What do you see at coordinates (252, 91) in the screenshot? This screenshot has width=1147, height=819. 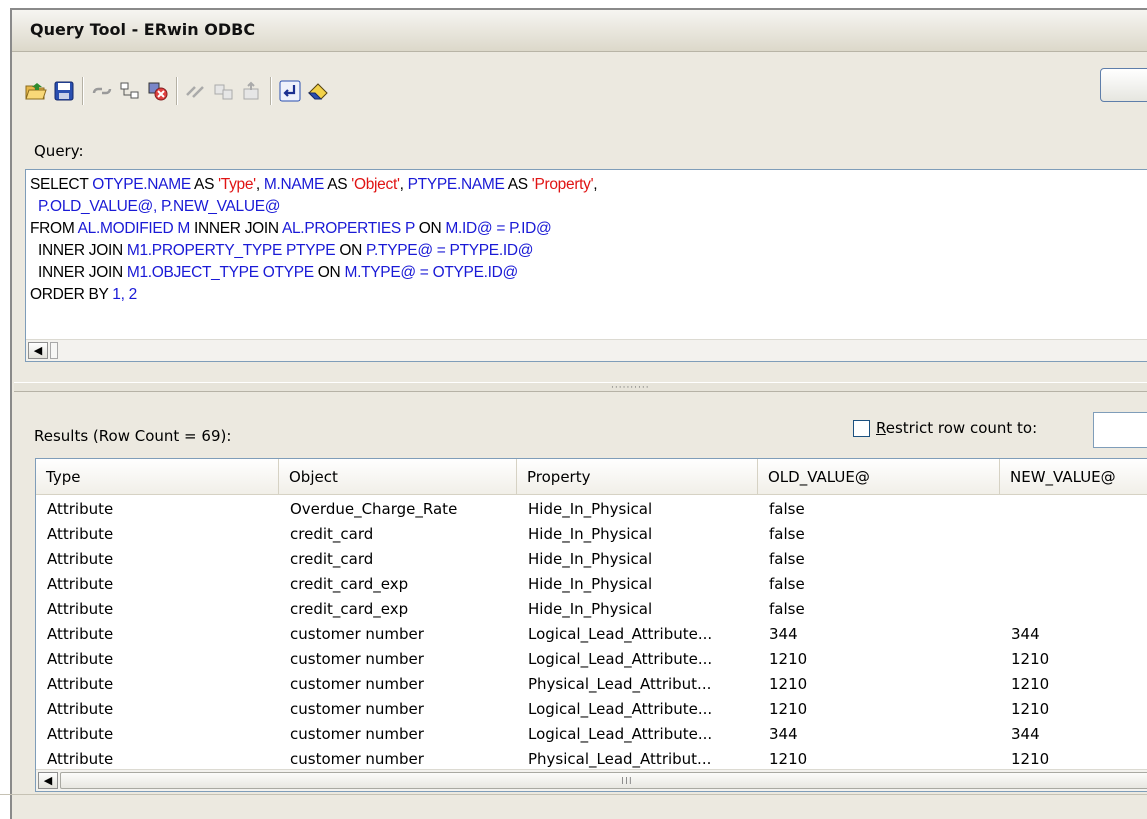 I see `export-tables-icon` at bounding box center [252, 91].